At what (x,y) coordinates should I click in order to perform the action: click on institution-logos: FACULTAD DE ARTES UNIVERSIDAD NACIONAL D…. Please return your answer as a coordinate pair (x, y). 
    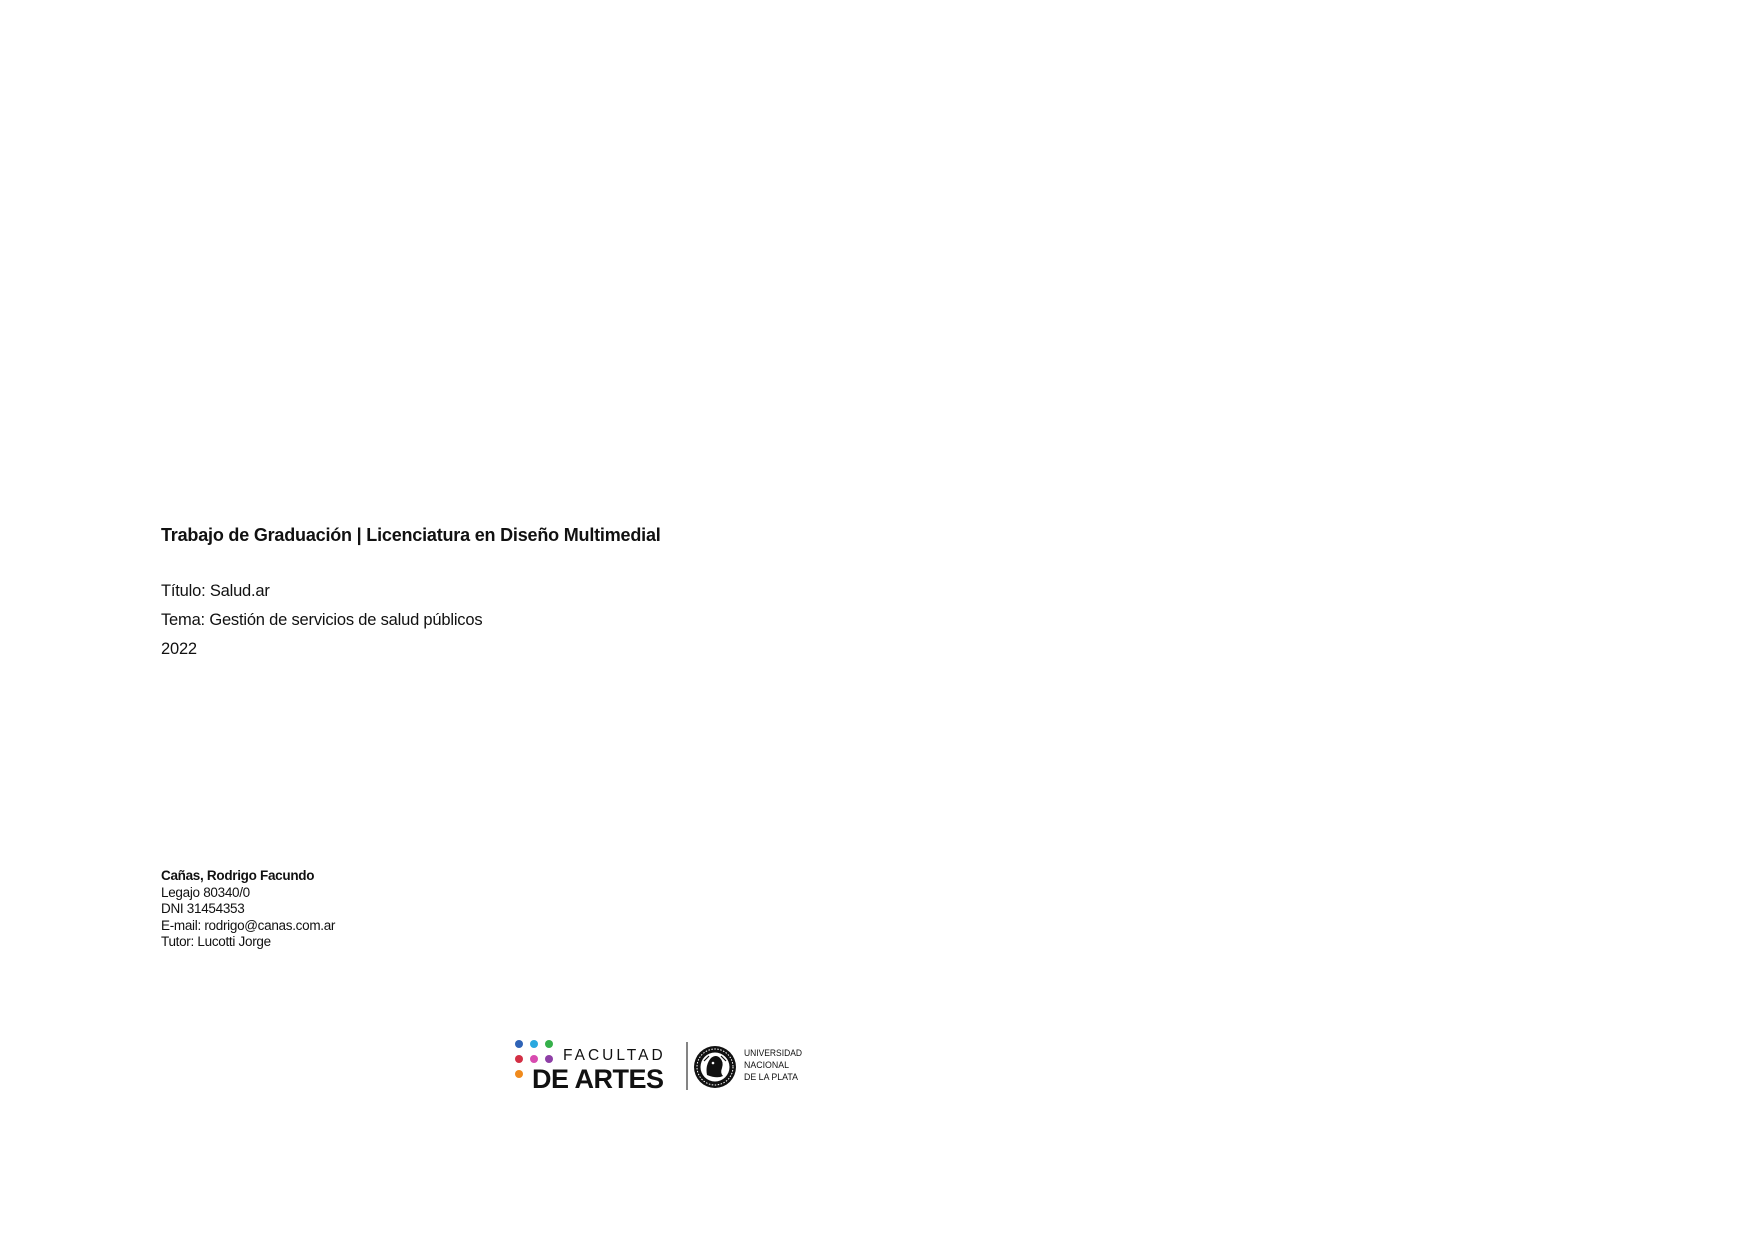
    Looking at the image, I should click on (665, 1067).